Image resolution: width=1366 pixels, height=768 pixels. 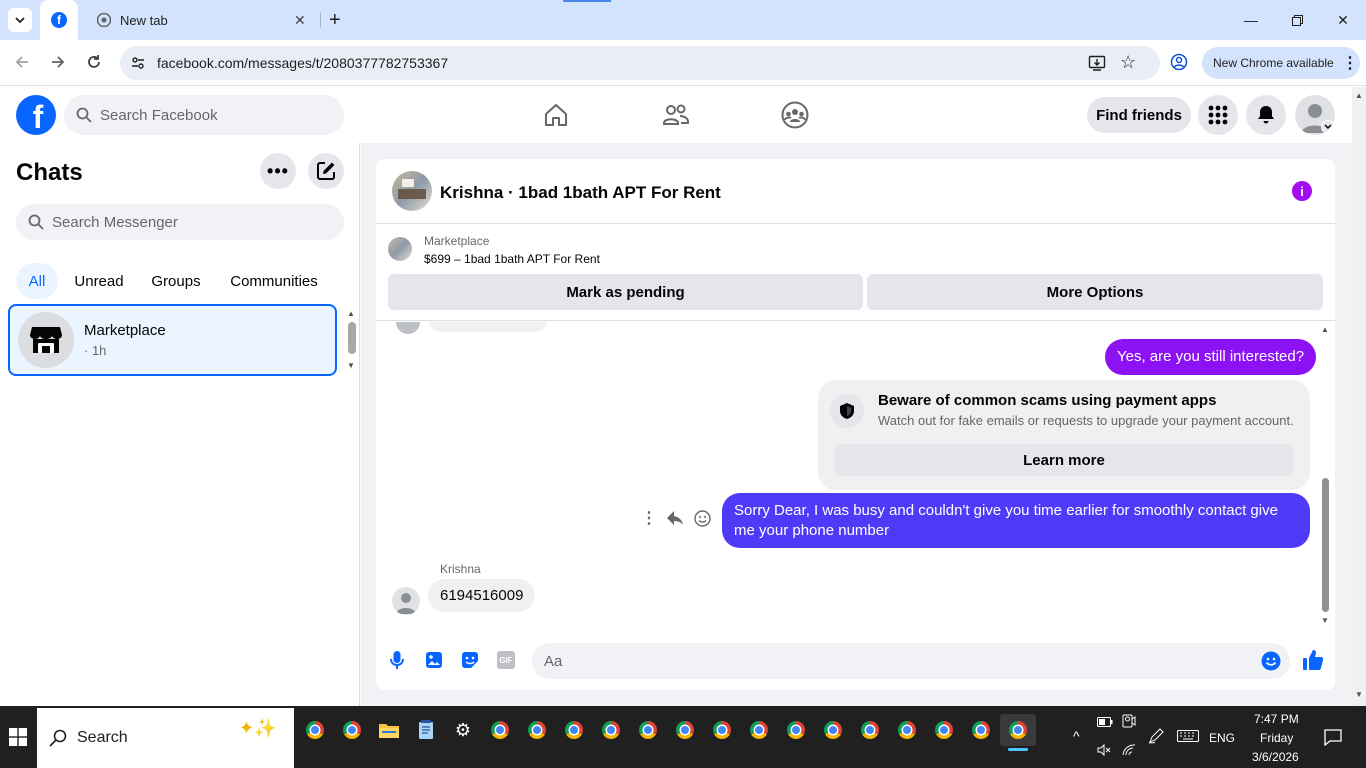 What do you see at coordinates (470, 662) in the screenshot?
I see `sticker-icon` at bounding box center [470, 662].